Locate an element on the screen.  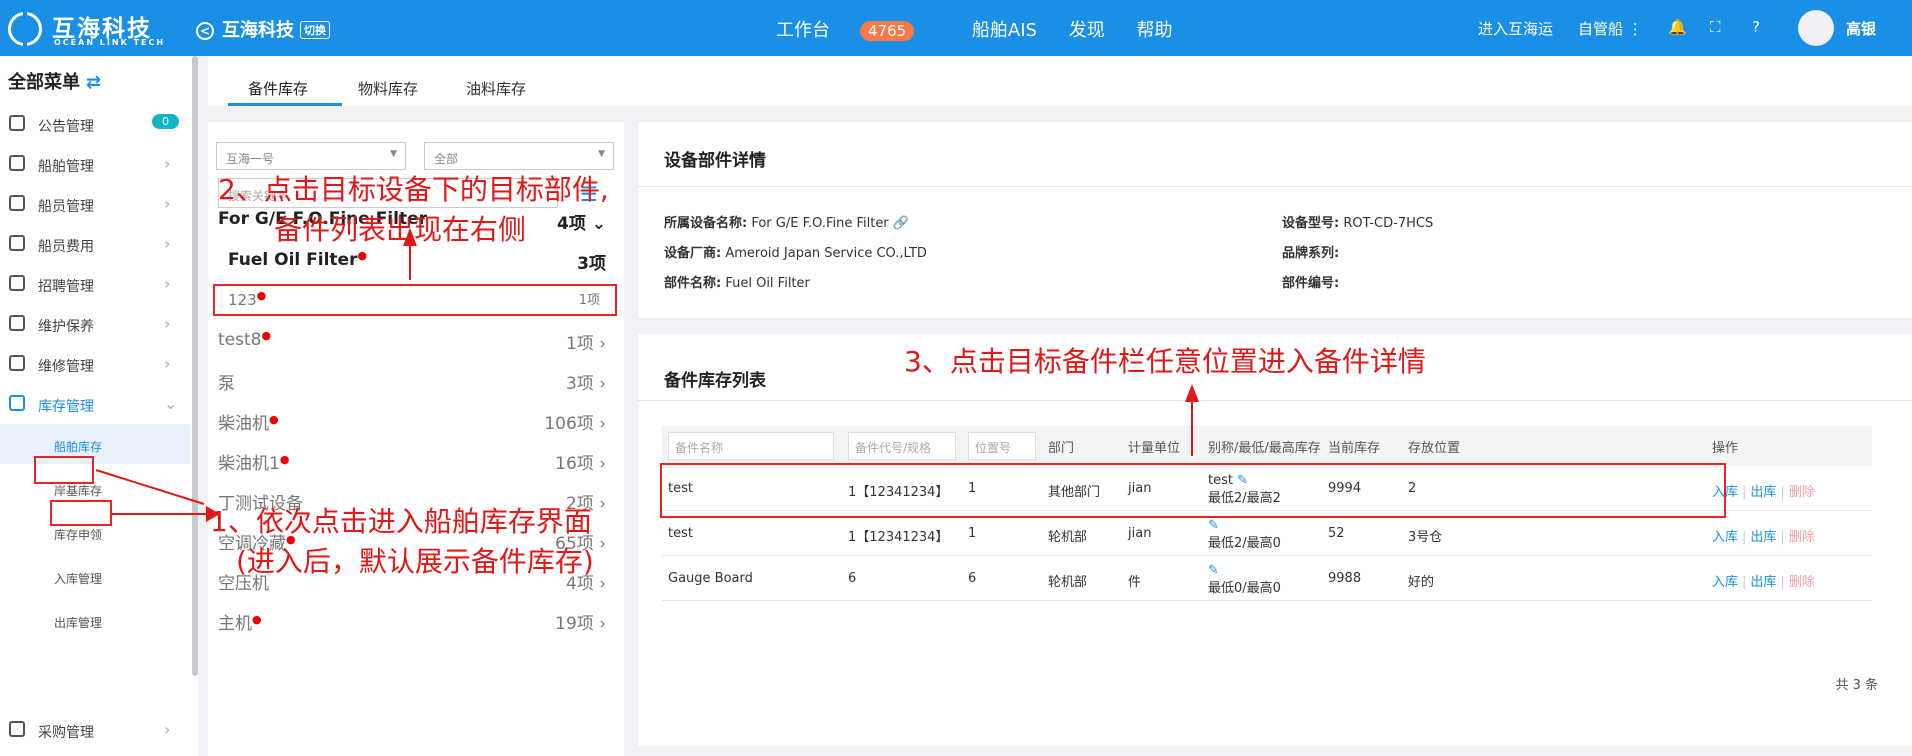
arrow-head is located at coordinates (1192, 393).